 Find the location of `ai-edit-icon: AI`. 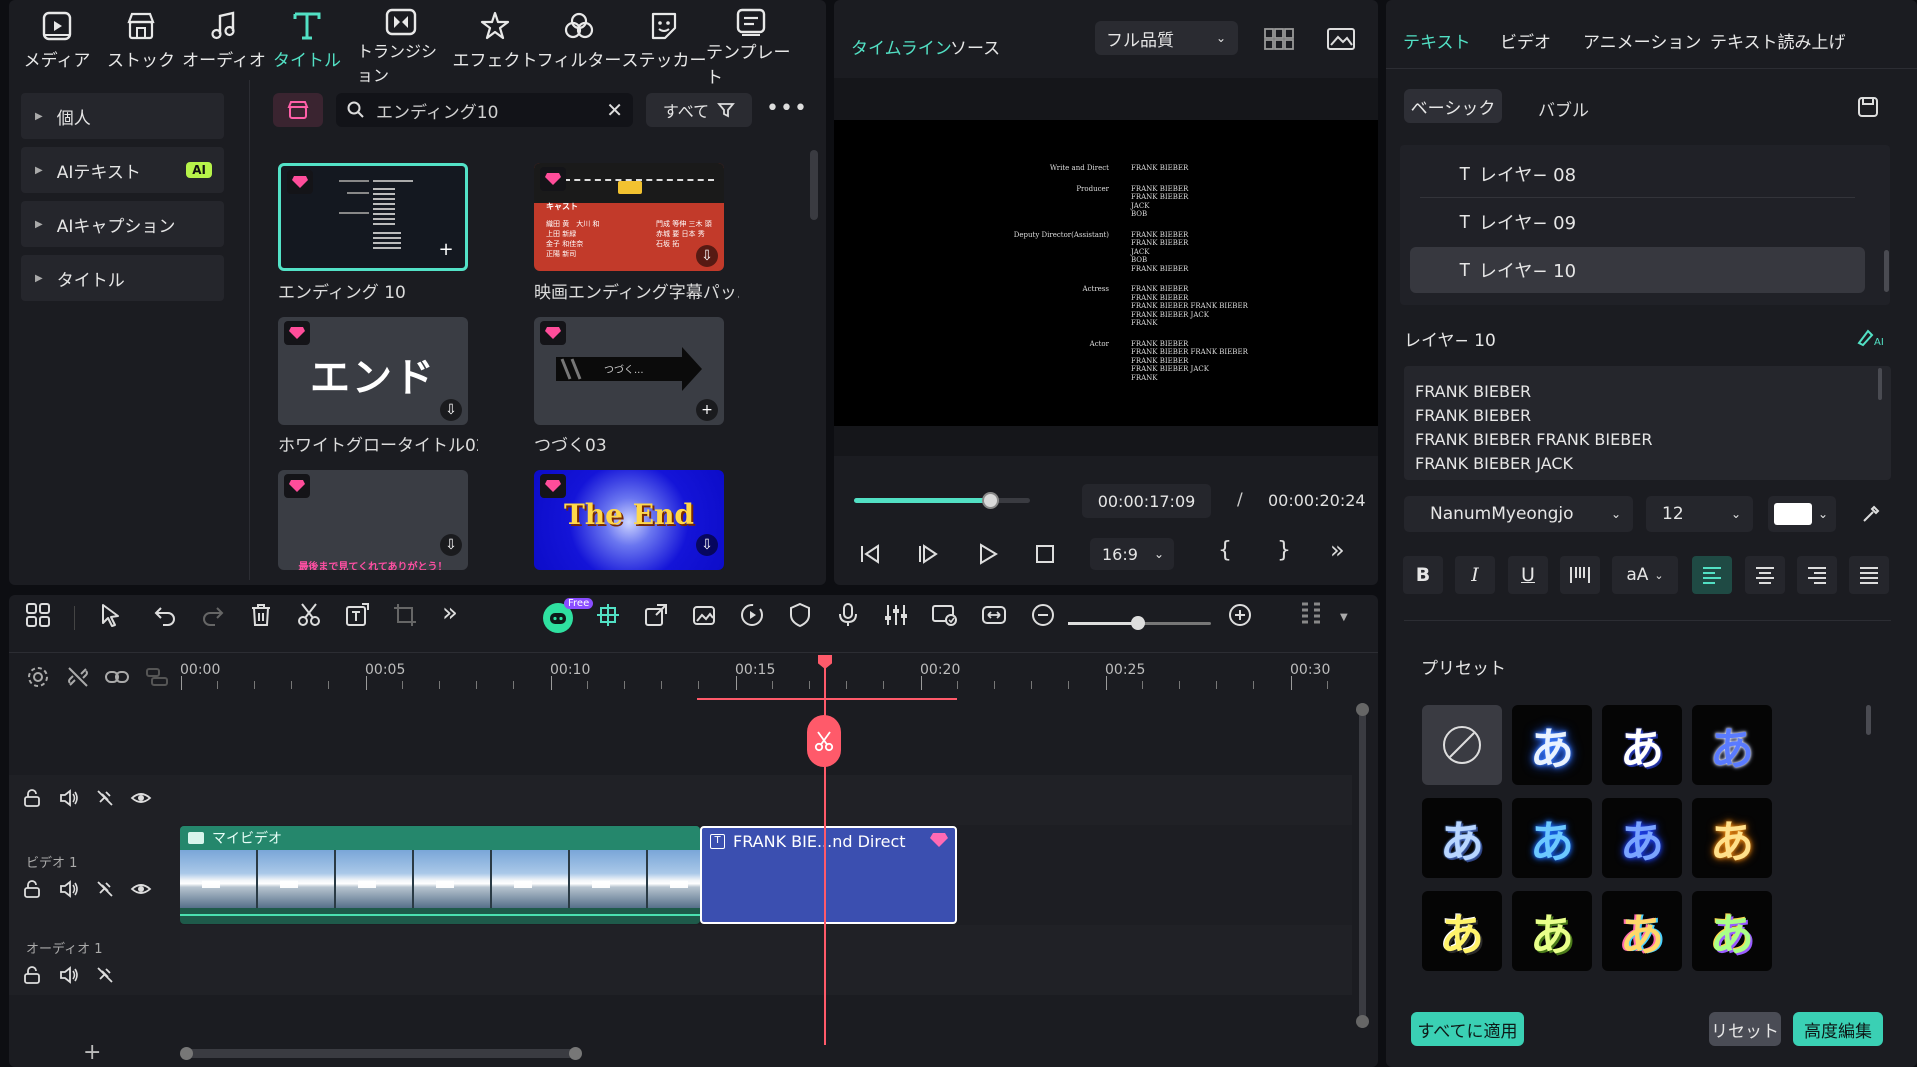

ai-edit-icon: AI is located at coordinates (1871, 336).